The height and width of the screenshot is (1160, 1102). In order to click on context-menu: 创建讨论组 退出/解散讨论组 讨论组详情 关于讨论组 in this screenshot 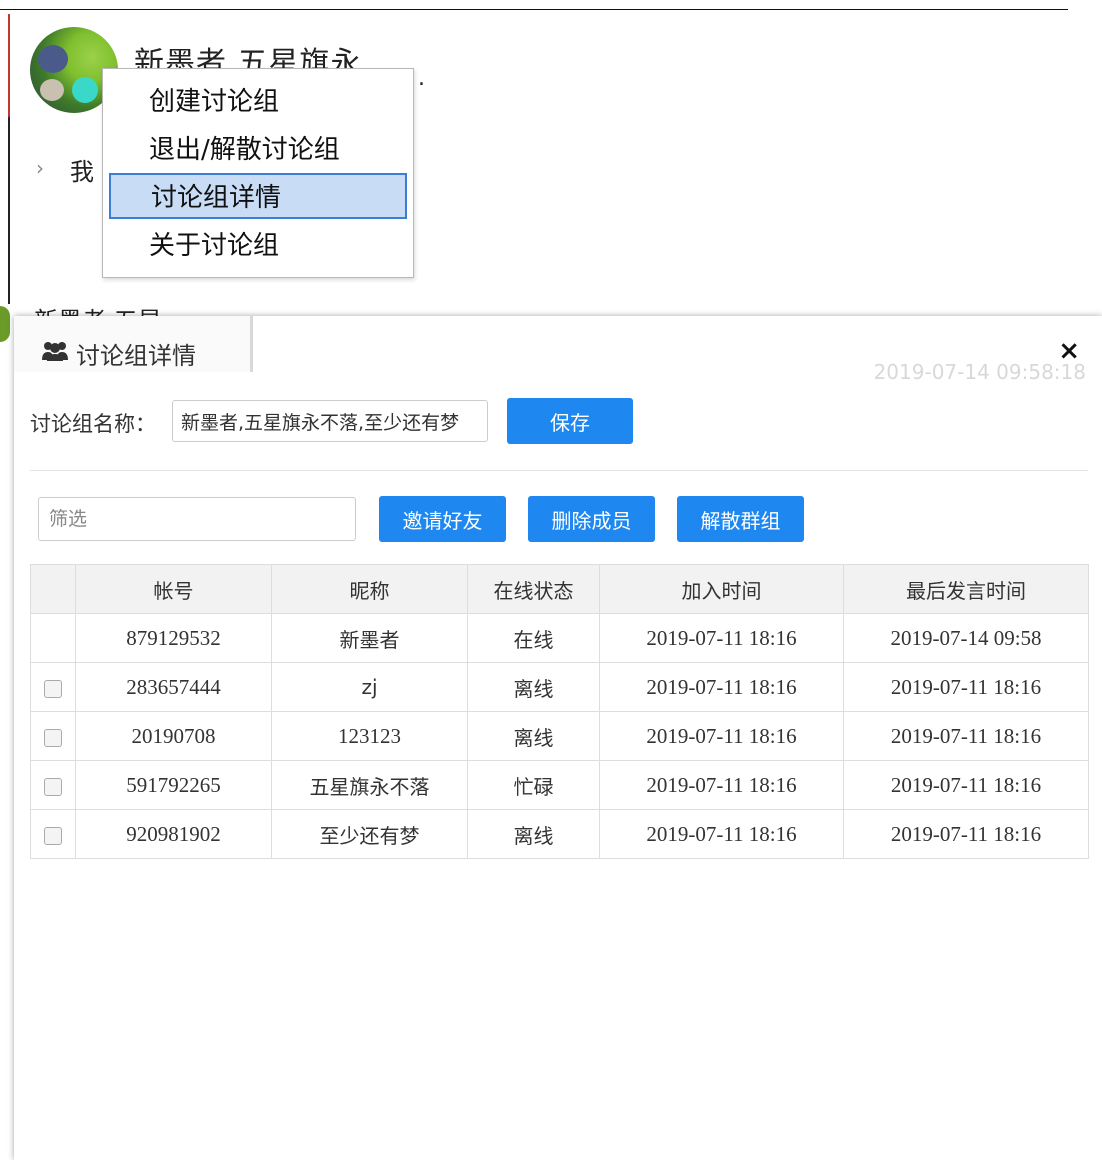, I will do `click(258, 173)`.